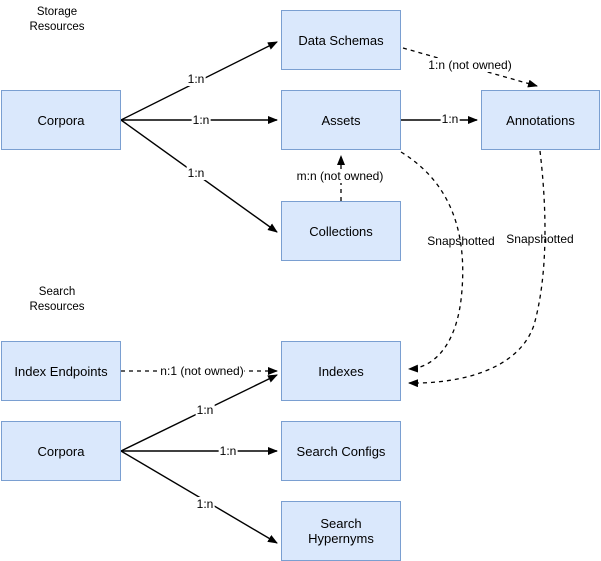 The height and width of the screenshot is (561, 601). What do you see at coordinates (205, 410) in the screenshot?
I see `edge-label-corpora-search-to-indexes: 1:n` at bounding box center [205, 410].